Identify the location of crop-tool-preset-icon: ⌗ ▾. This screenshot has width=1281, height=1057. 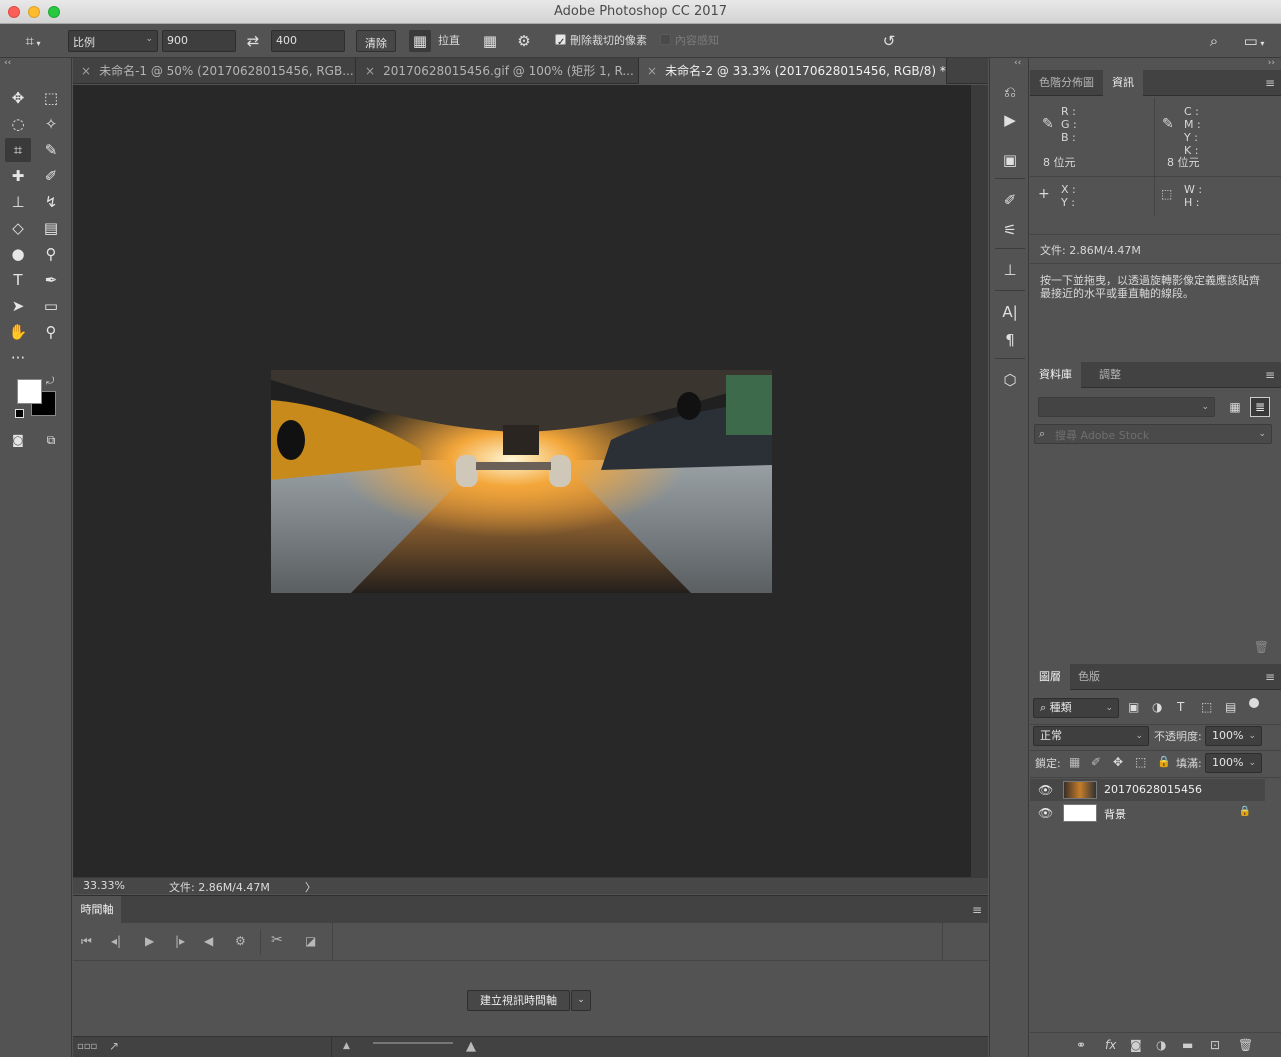
(33, 41).